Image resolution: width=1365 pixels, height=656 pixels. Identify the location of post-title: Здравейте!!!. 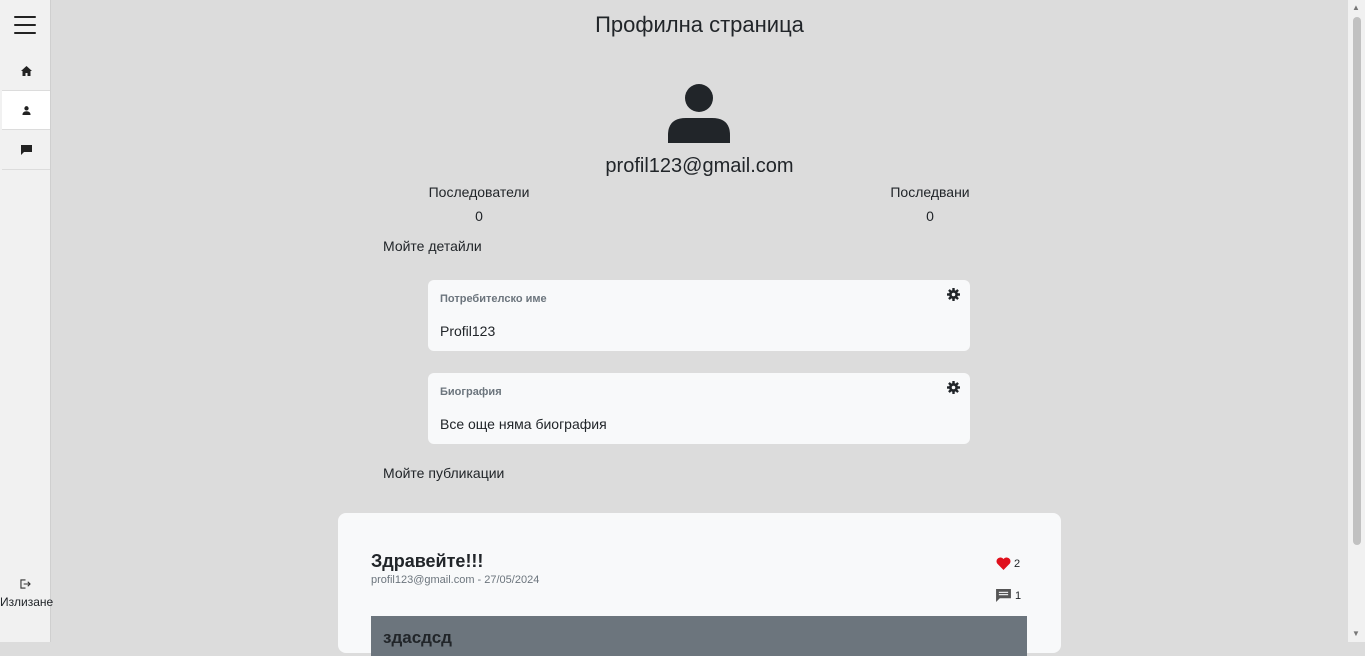
(427, 561).